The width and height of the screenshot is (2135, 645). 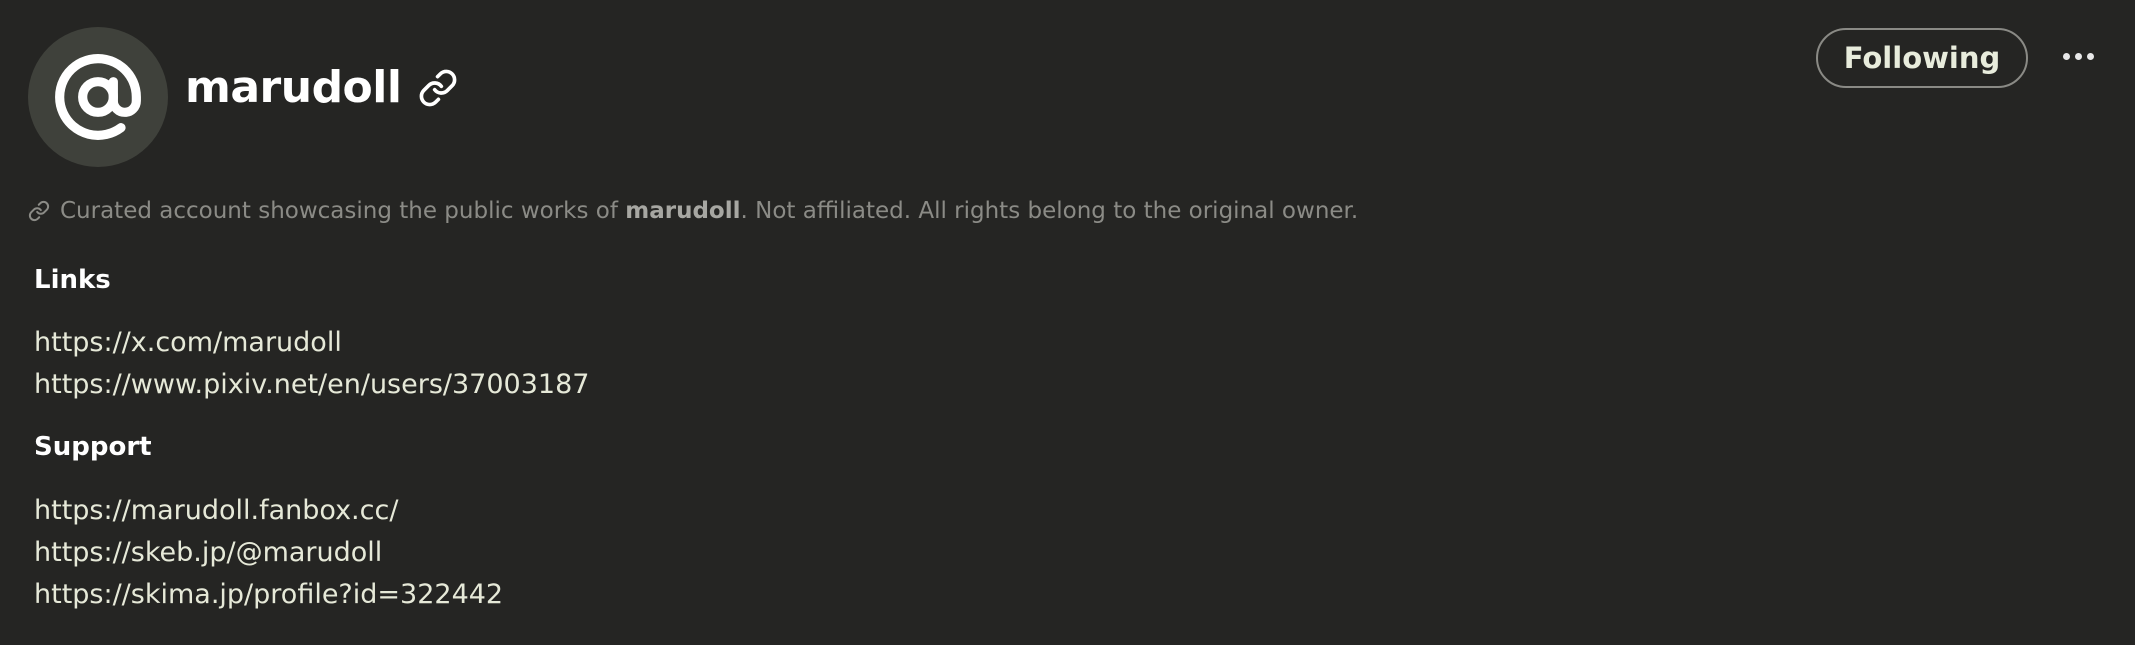 I want to click on link-fanbox: https://marudoll.fanbox.cc/, so click(x=216, y=510).